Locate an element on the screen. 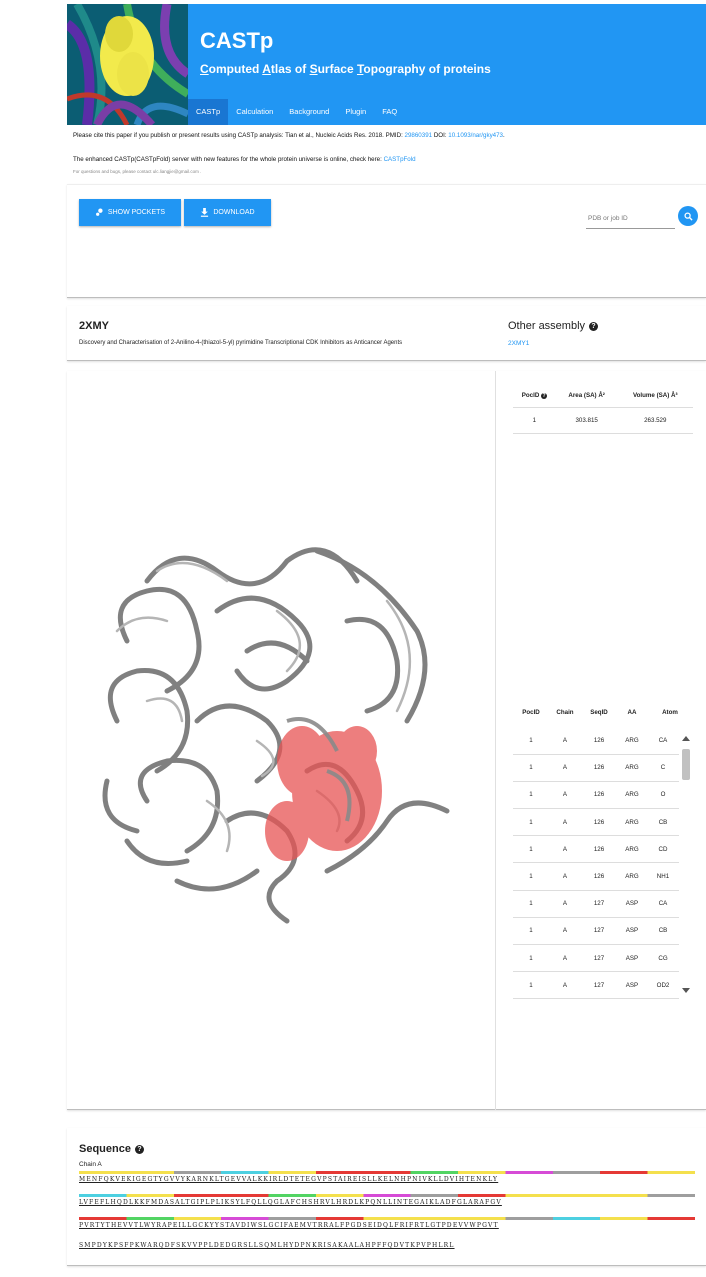 The width and height of the screenshot is (706, 1277). secondary-structure-bar is located at coordinates (387, 1195).